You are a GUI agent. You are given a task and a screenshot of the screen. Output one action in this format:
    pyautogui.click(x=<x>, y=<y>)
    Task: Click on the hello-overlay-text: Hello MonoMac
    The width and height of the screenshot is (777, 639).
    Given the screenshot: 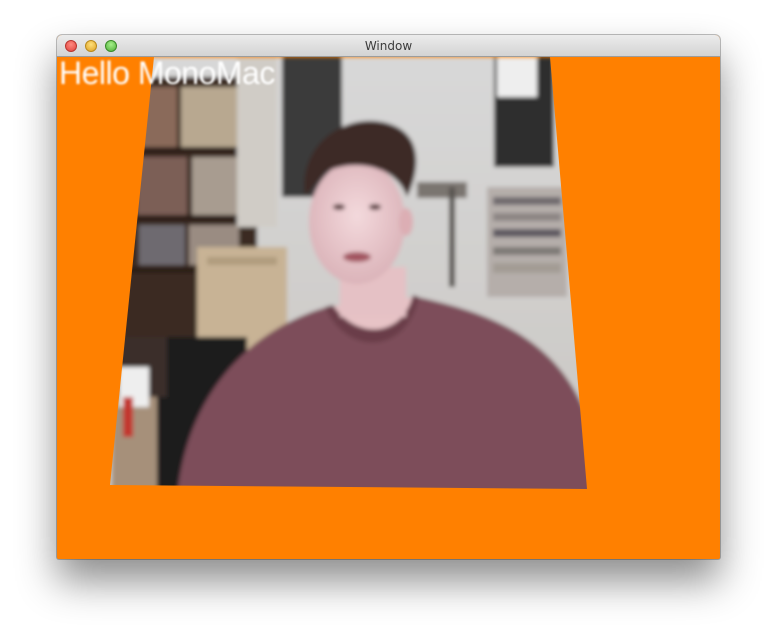 What is the action you would take?
    pyautogui.click(x=167, y=74)
    